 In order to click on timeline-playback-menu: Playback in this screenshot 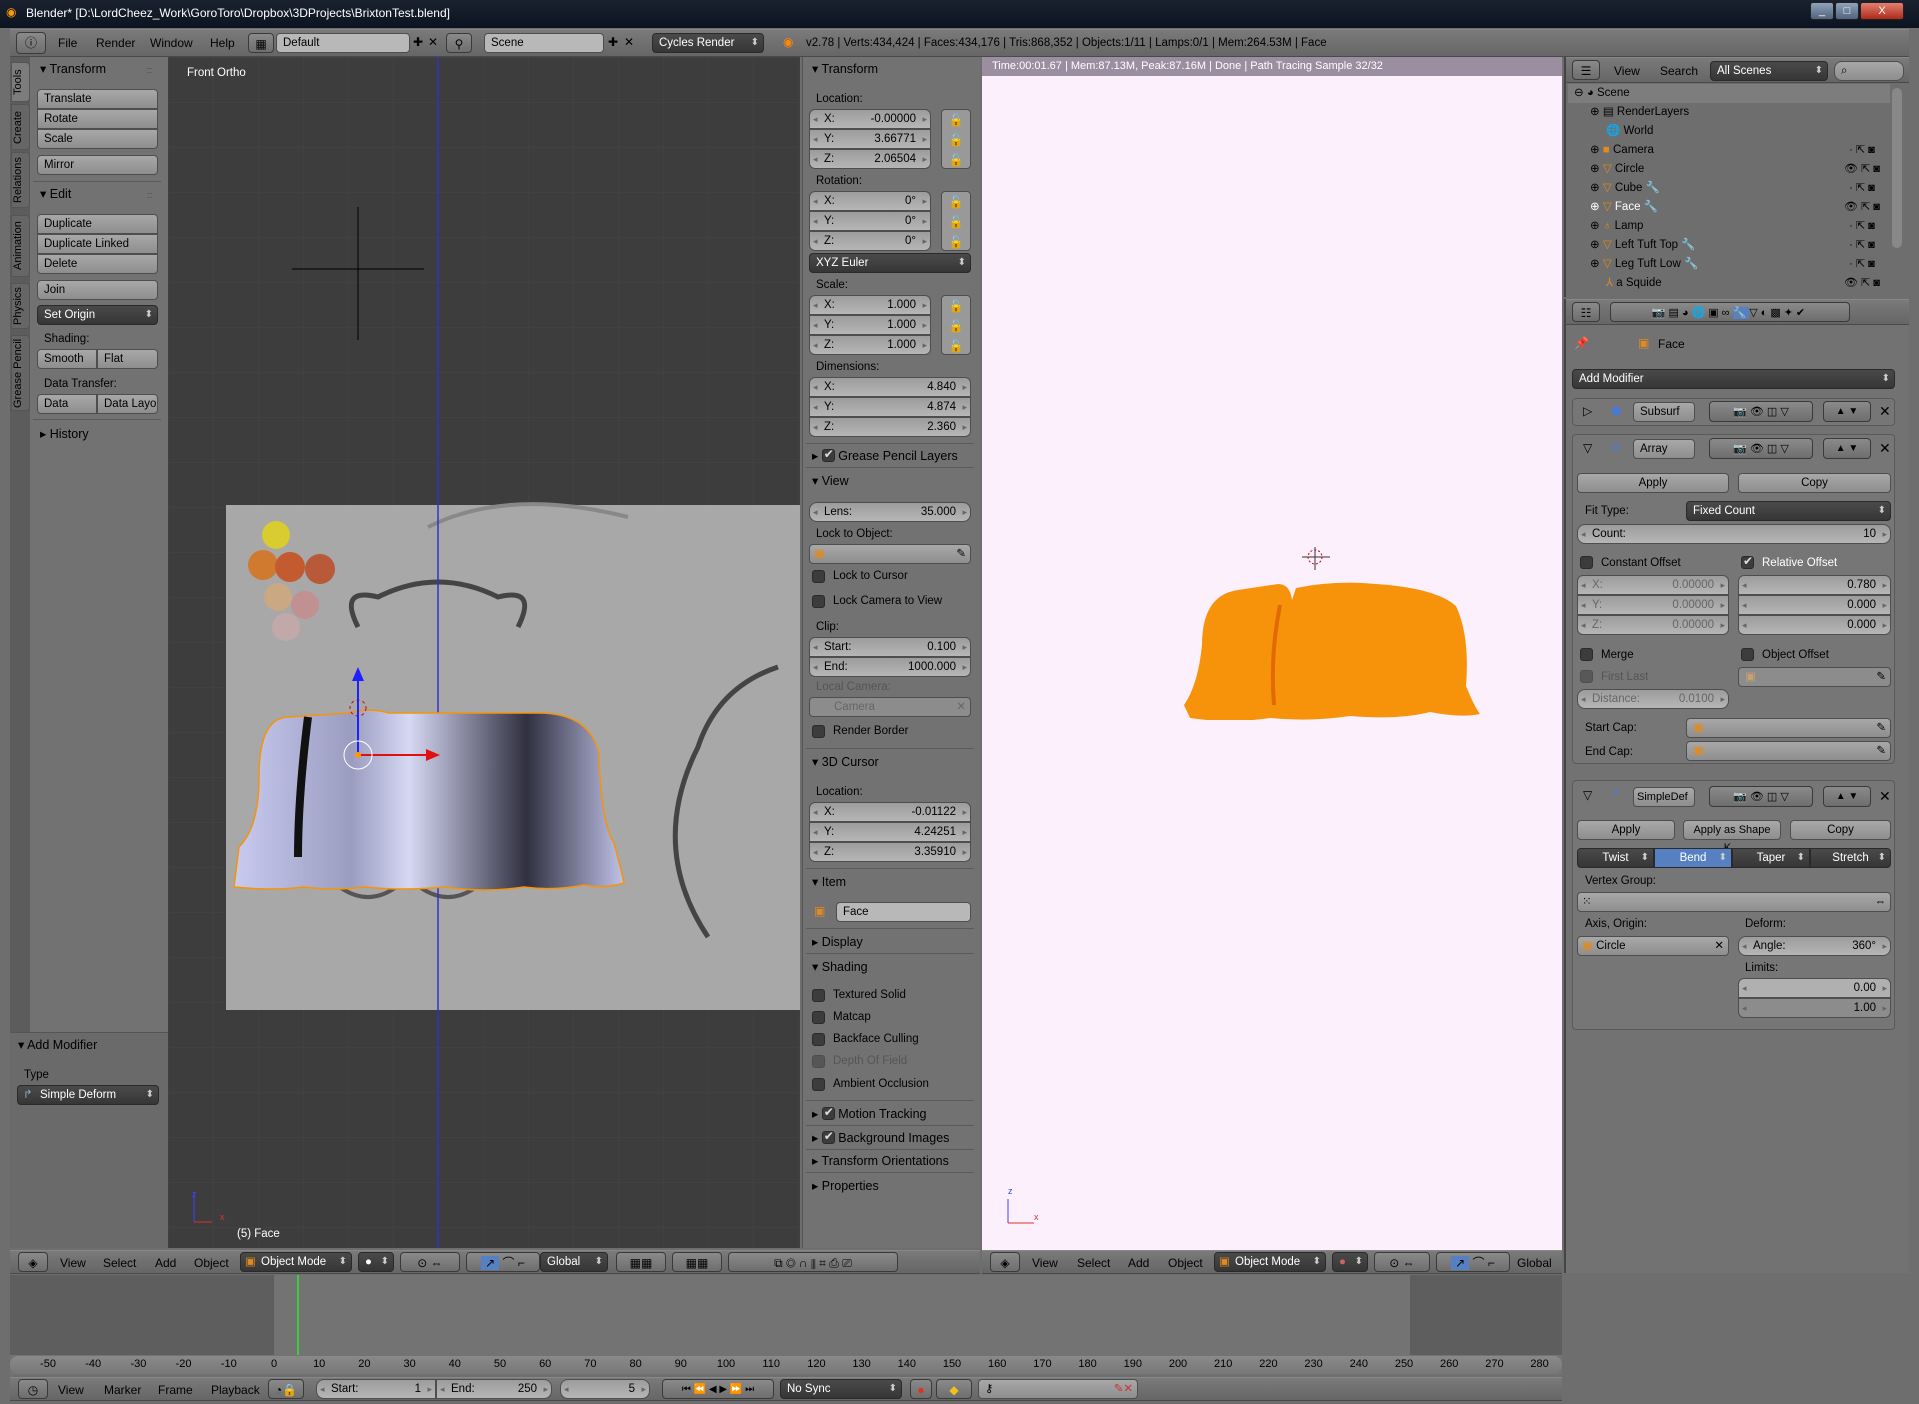, I will do `click(235, 1390)`.